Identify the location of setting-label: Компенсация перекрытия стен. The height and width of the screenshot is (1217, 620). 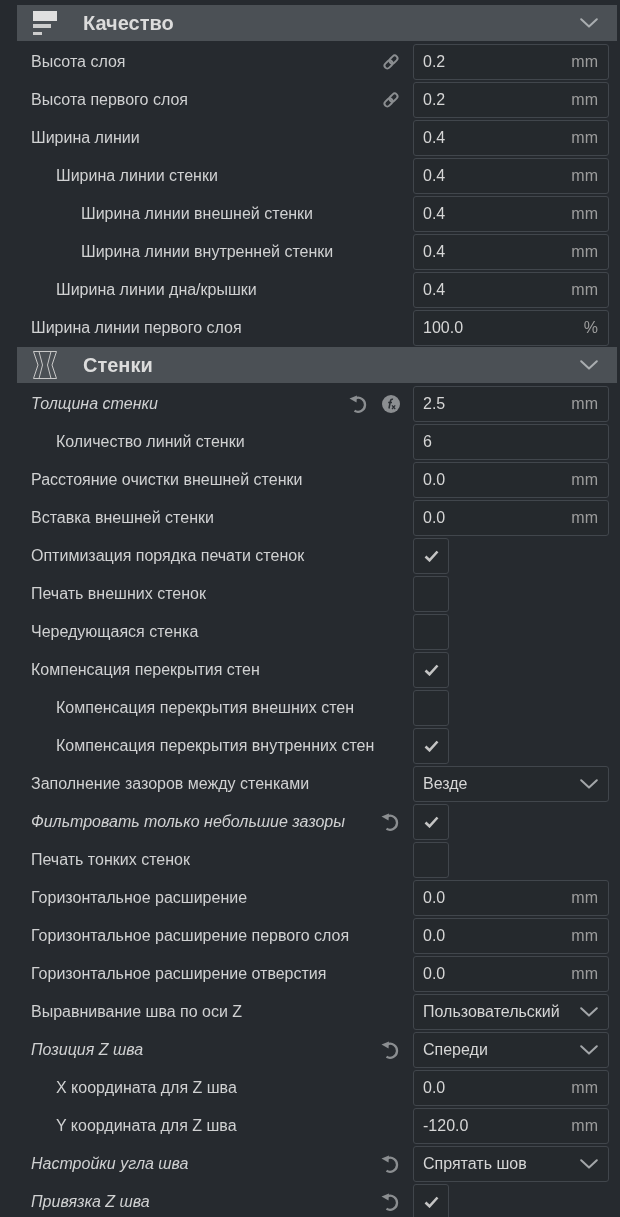
(146, 670).